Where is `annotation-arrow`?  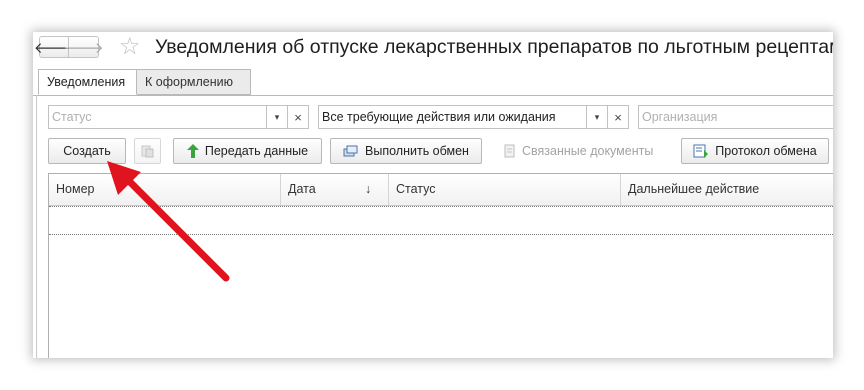 annotation-arrow is located at coordinates (168, 221).